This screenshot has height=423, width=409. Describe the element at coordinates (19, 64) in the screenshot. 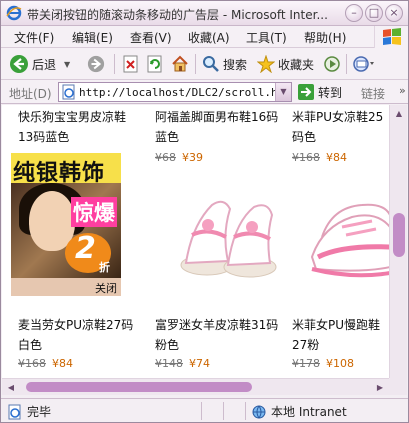

I see `back-arrow-icon` at that location.